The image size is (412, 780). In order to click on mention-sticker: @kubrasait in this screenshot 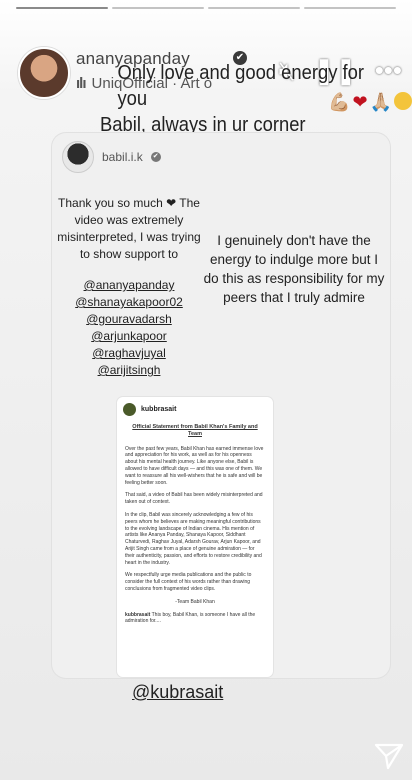, I will do `click(177, 692)`.